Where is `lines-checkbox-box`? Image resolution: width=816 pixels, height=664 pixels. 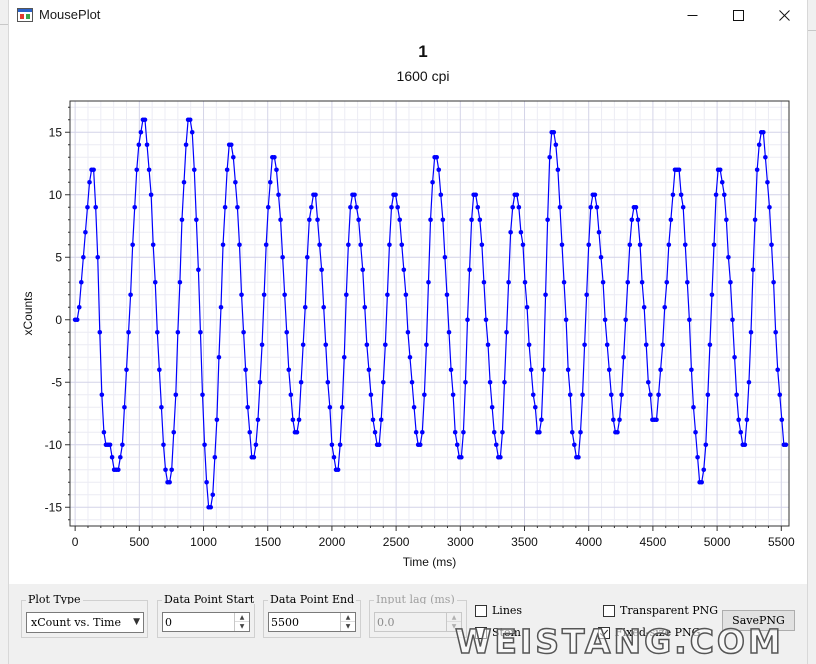 lines-checkbox-box is located at coordinates (481, 610).